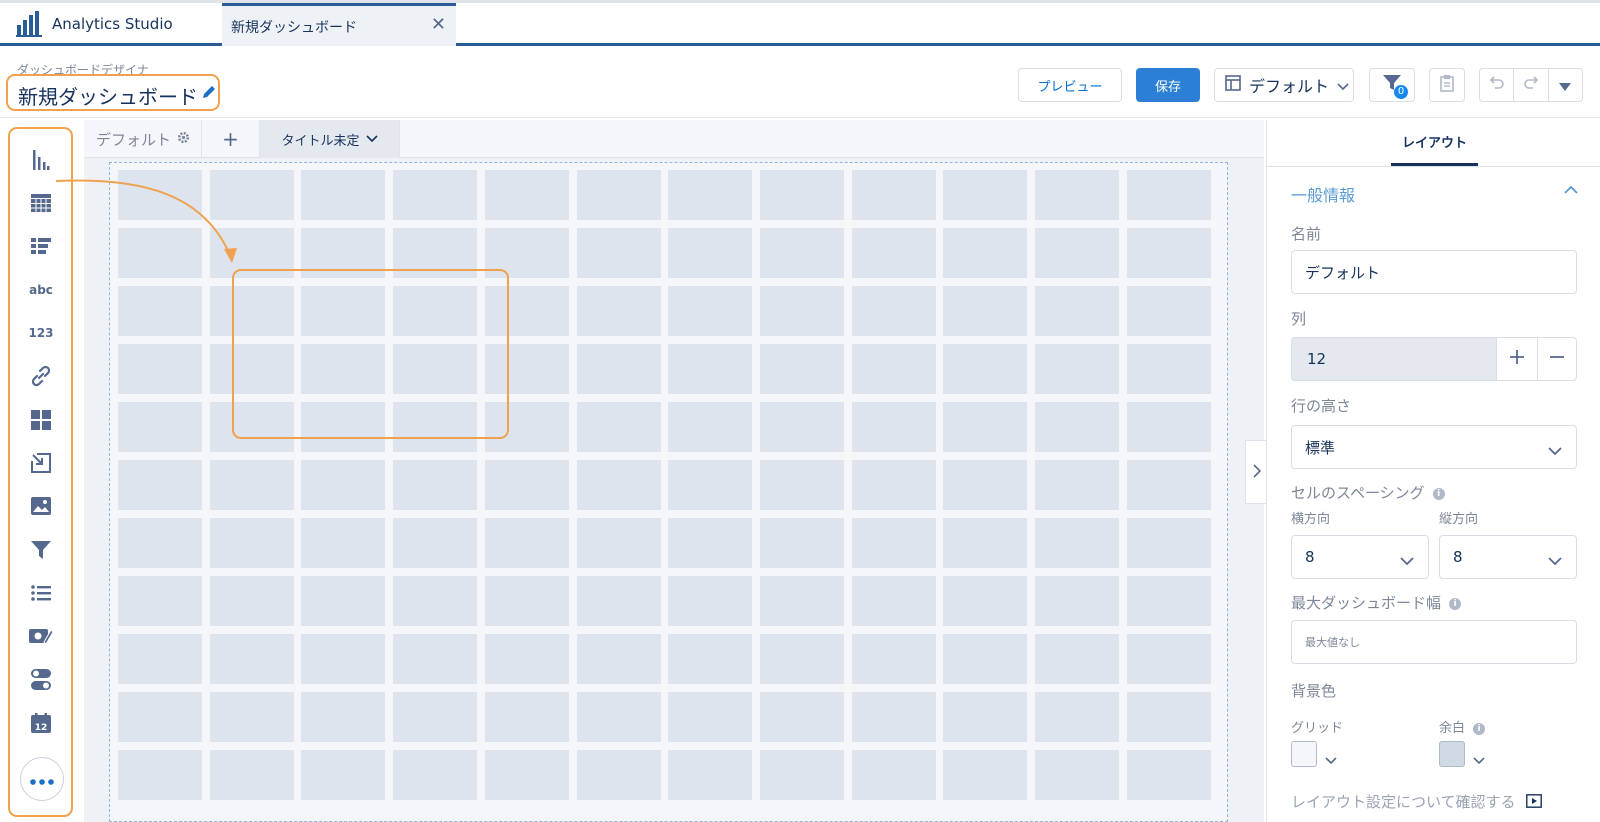 This screenshot has width=1600, height=822. I want to click on tab-default-layout: デフォルト, so click(143, 139).